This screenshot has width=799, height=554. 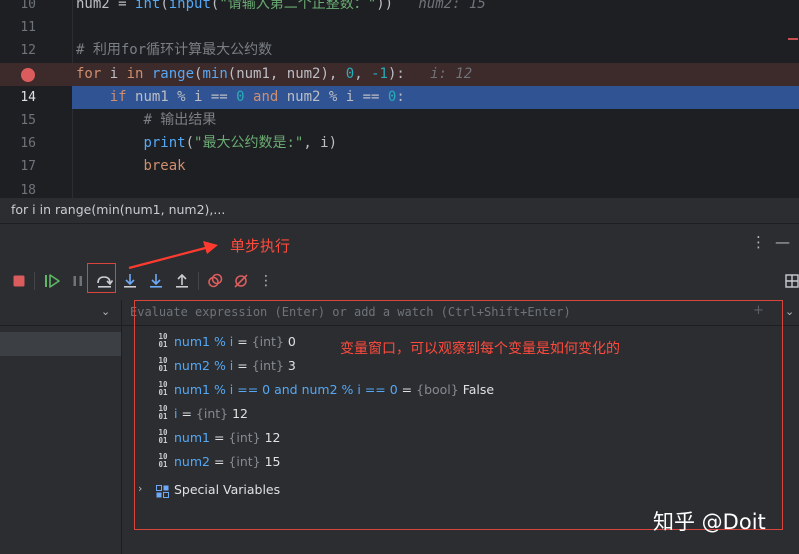 What do you see at coordinates (156, 281) in the screenshot?
I see `step-into-my-code-icon` at bounding box center [156, 281].